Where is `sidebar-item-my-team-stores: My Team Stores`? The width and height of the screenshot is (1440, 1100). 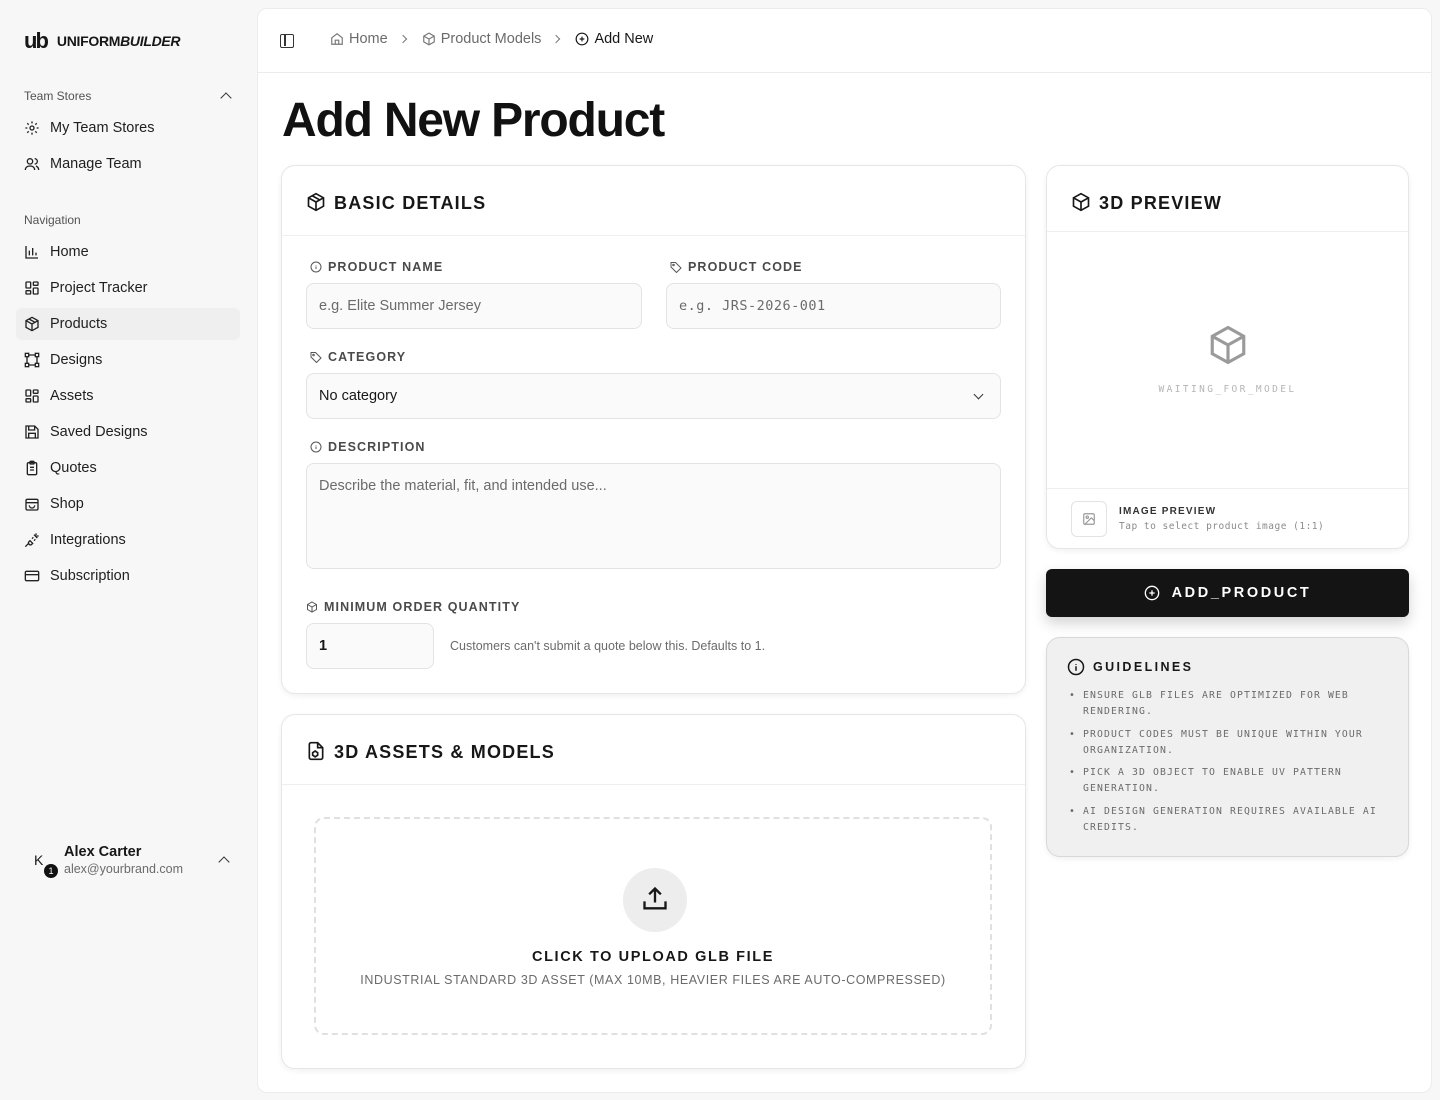 sidebar-item-my-team-stores: My Team Stores is located at coordinates (128, 128).